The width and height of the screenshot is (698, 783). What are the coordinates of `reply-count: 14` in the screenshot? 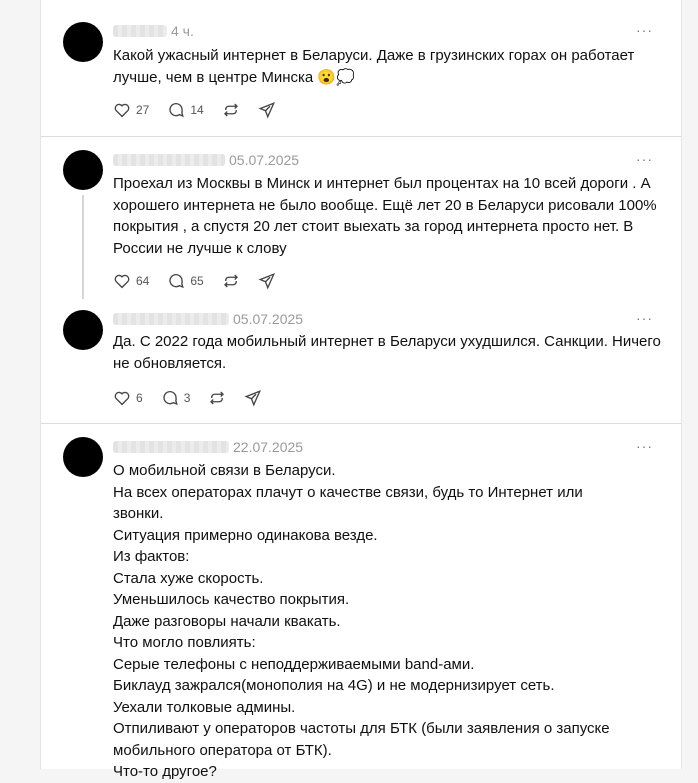 It's located at (197, 110).